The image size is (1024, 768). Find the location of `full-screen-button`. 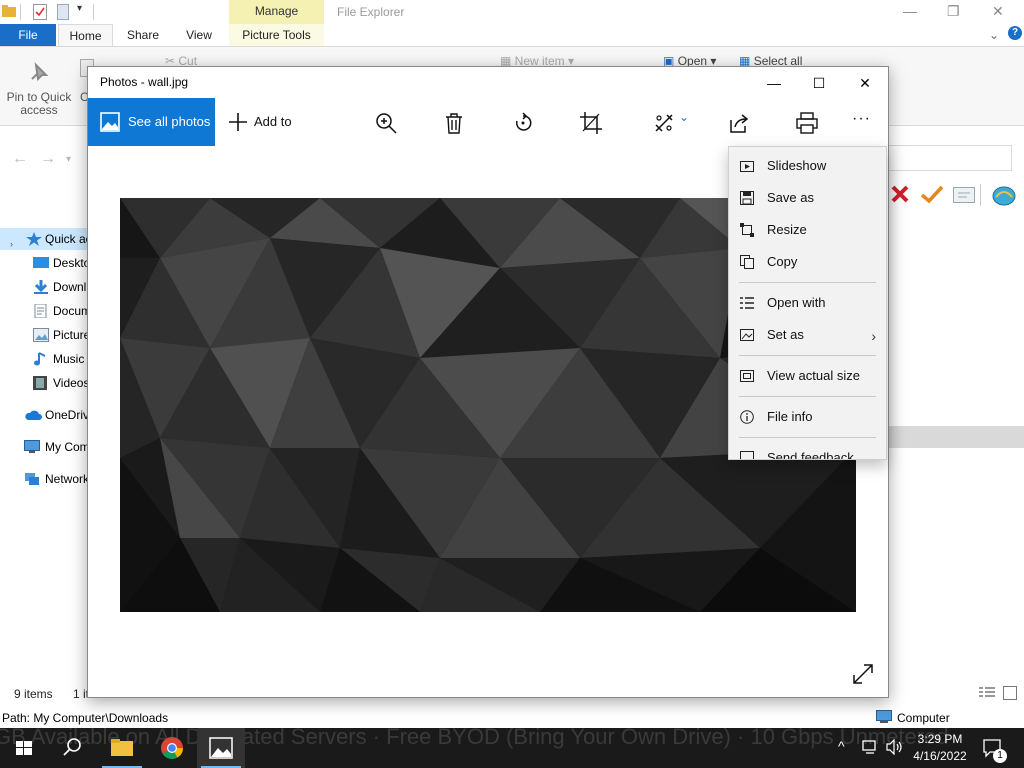

full-screen-button is located at coordinates (864, 675).